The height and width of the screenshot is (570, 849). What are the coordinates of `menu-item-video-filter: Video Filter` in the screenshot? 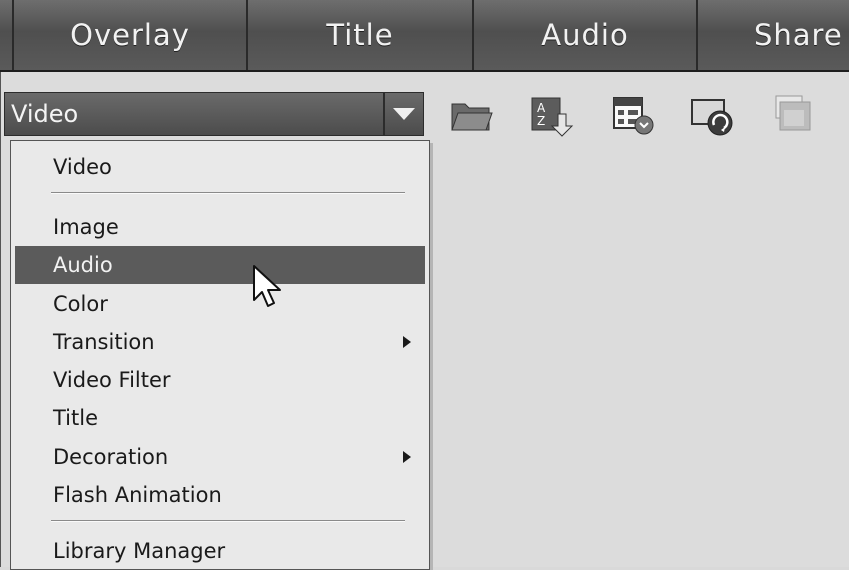 It's located at (220, 380).